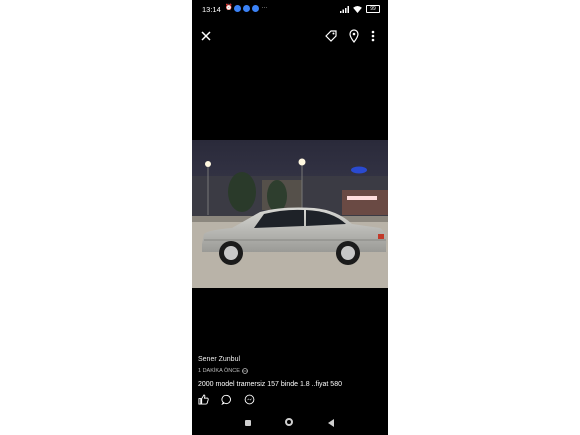  I want to click on post-author: Sener Zunbul, so click(219, 359).